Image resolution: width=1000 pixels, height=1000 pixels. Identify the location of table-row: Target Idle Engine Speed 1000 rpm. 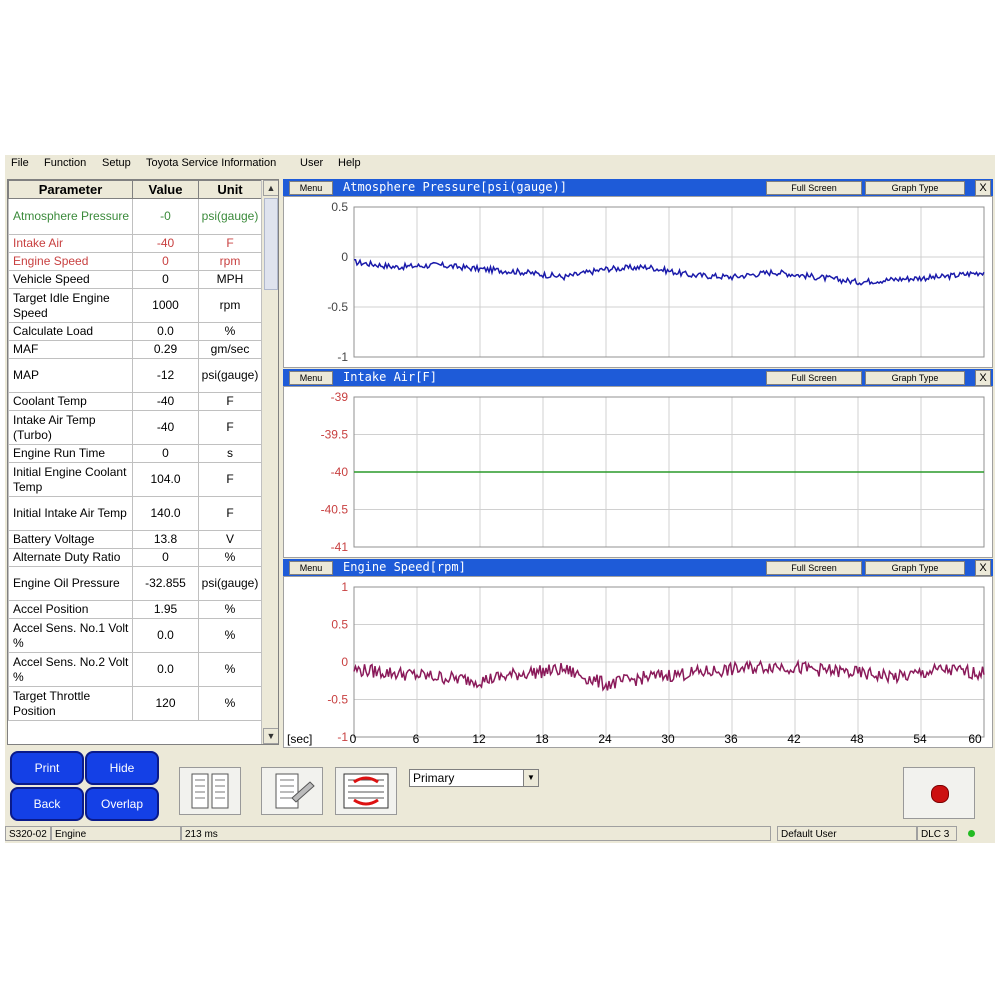
(135, 305).